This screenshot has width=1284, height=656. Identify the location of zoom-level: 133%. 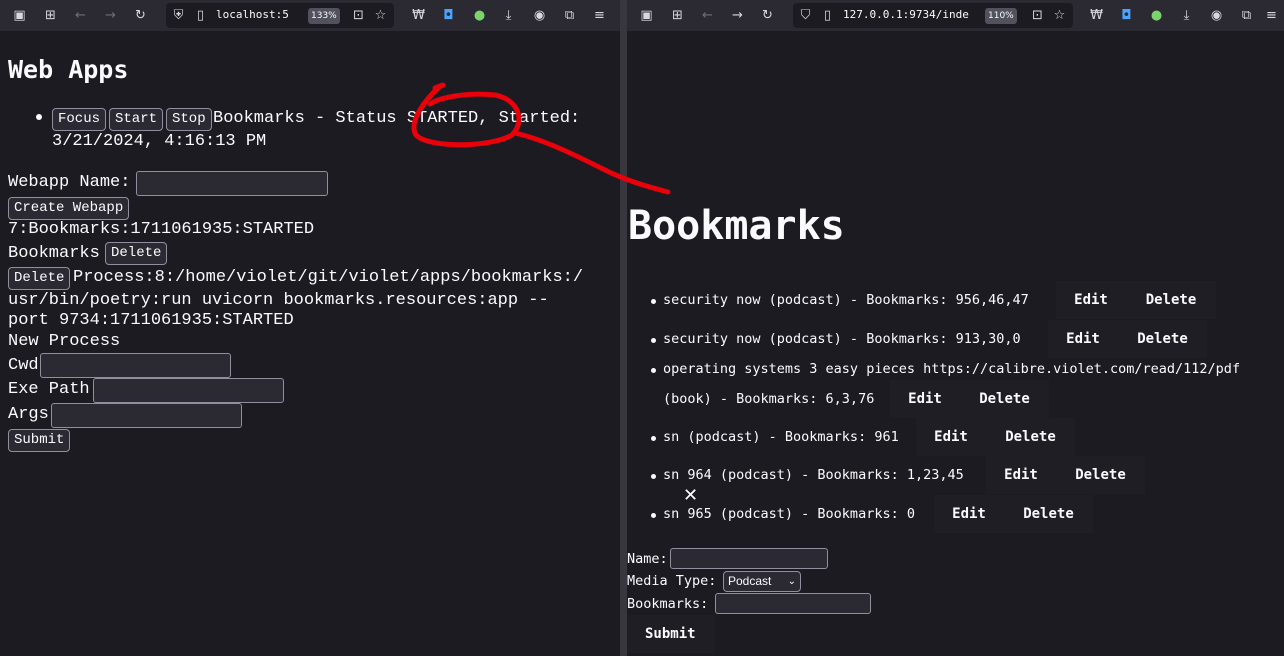
(324, 16).